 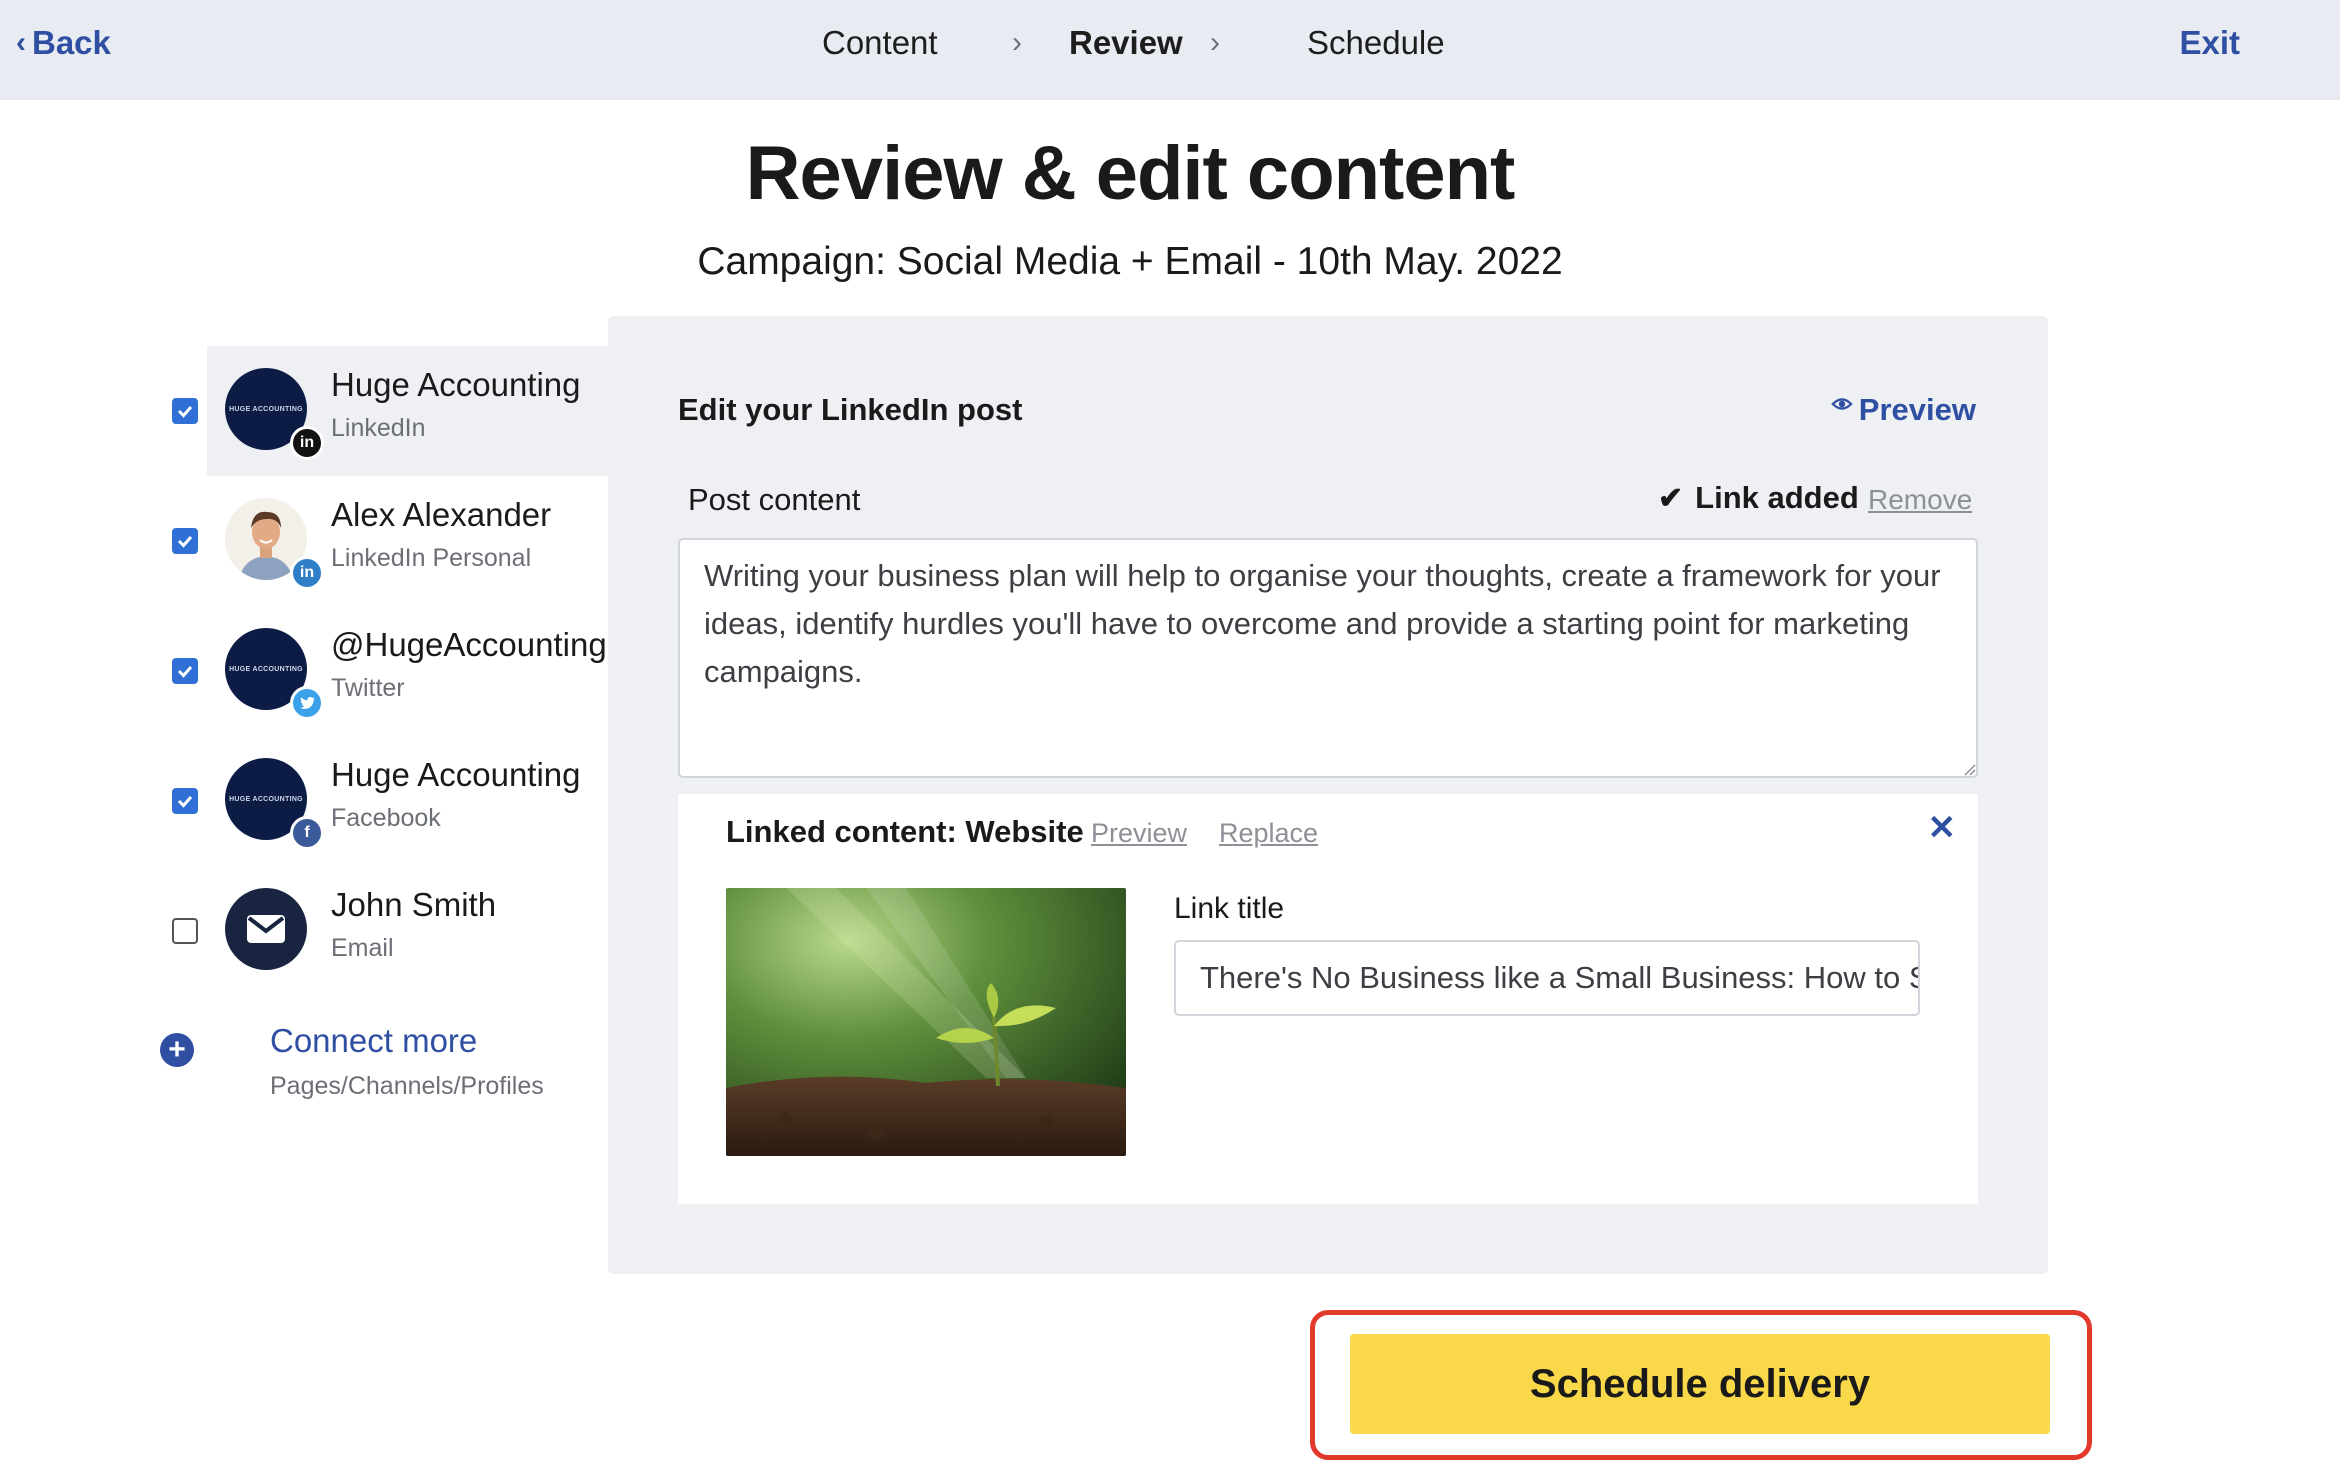 What do you see at coordinates (850, 409) in the screenshot?
I see `edit-post-title: Edit your LinkedIn post` at bounding box center [850, 409].